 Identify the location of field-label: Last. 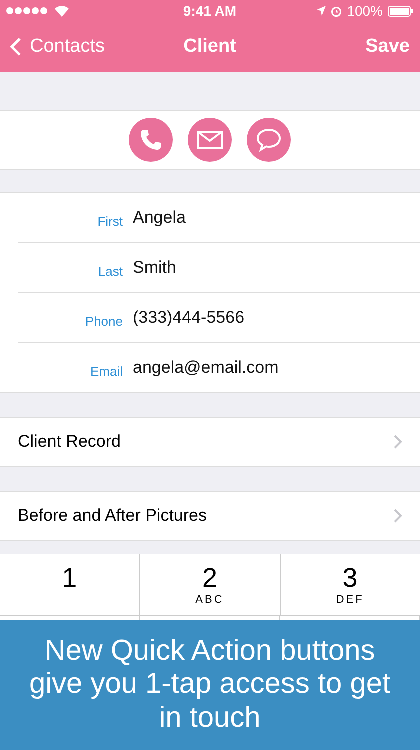
(110, 271).